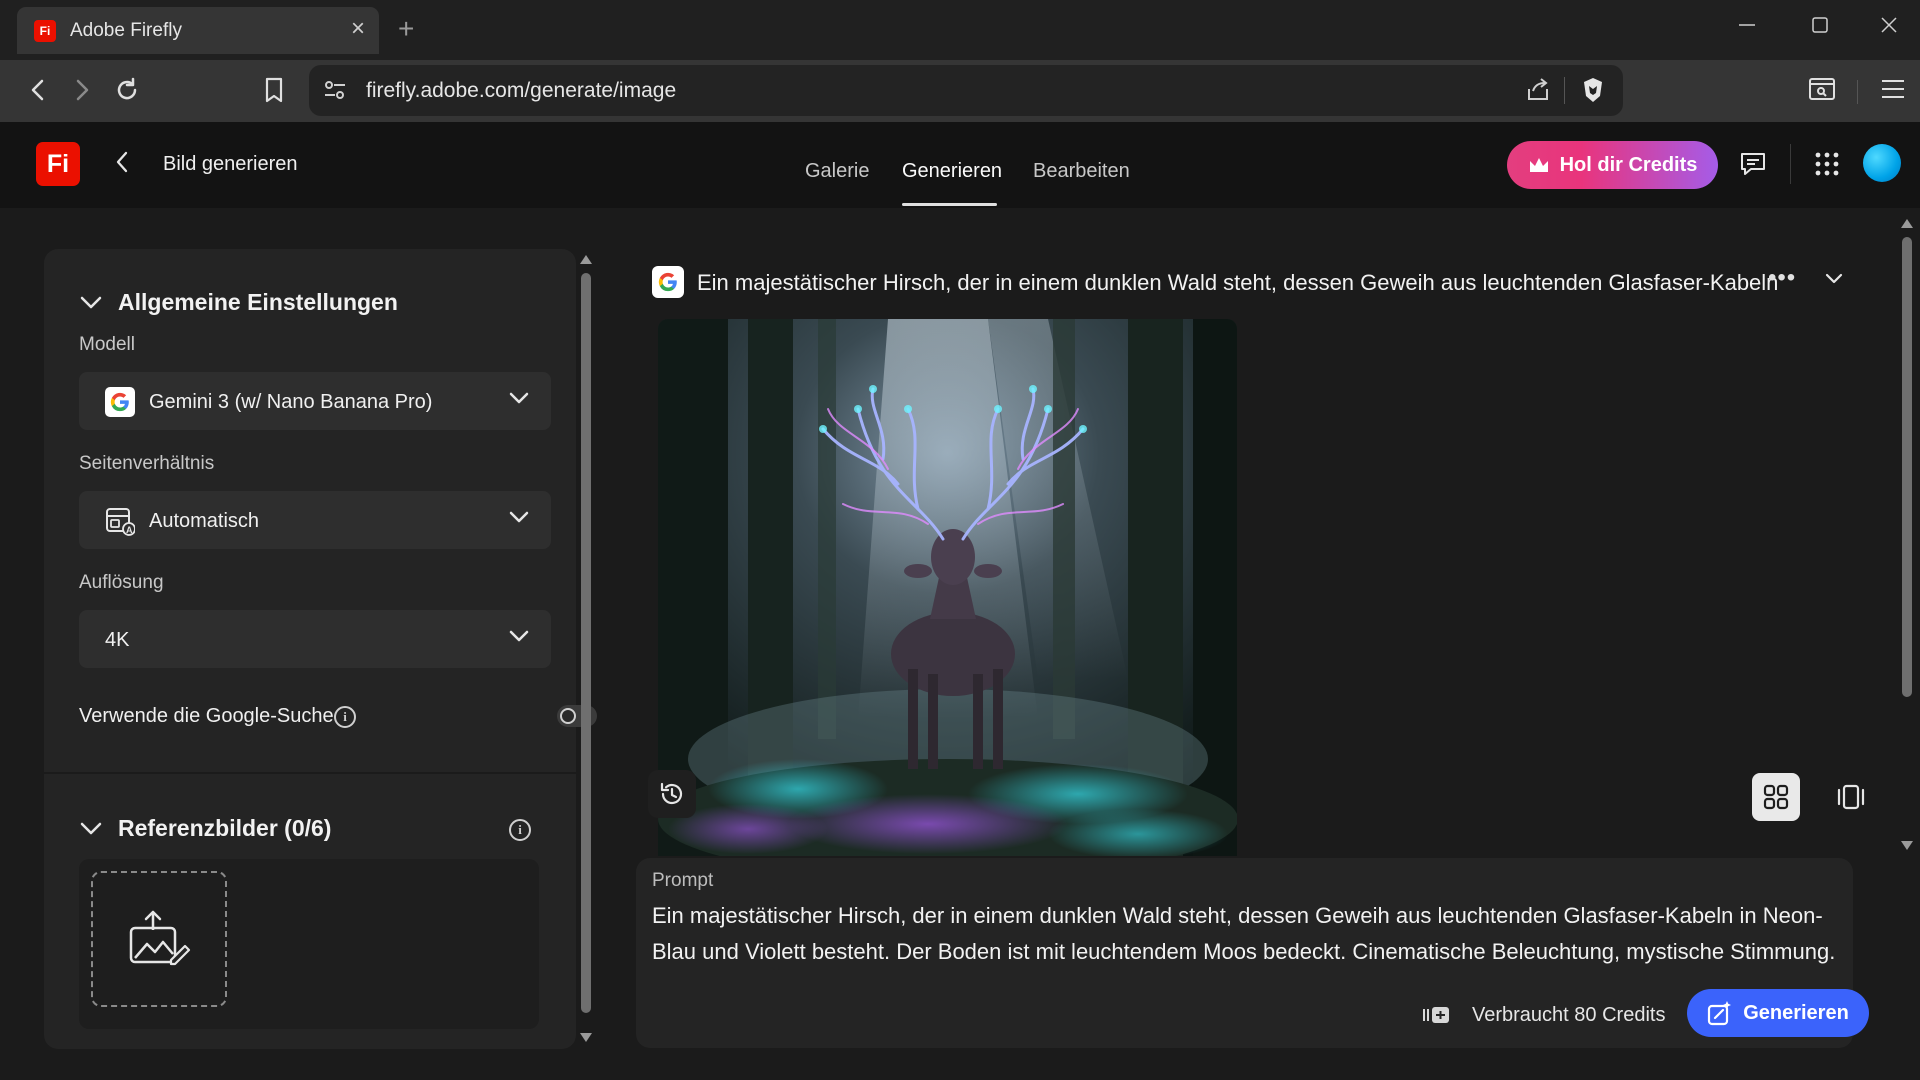 Image resolution: width=1920 pixels, height=1080 pixels. I want to click on tab-title: Adobe Firefly, so click(126, 30).